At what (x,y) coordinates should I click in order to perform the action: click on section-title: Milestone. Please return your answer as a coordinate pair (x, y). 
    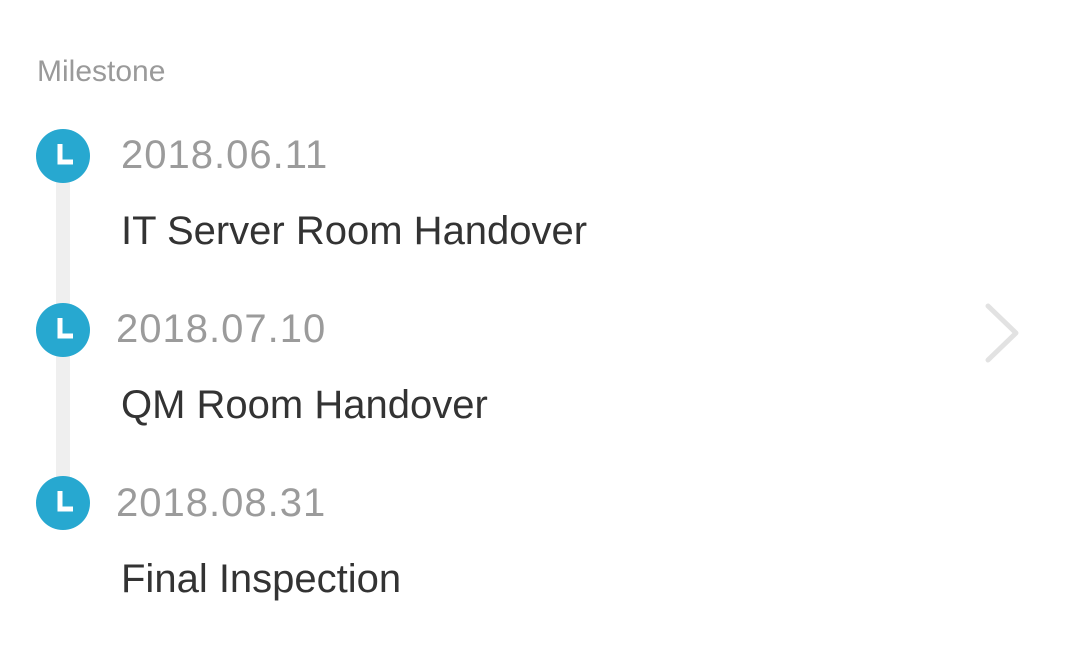
    Looking at the image, I should click on (101, 71).